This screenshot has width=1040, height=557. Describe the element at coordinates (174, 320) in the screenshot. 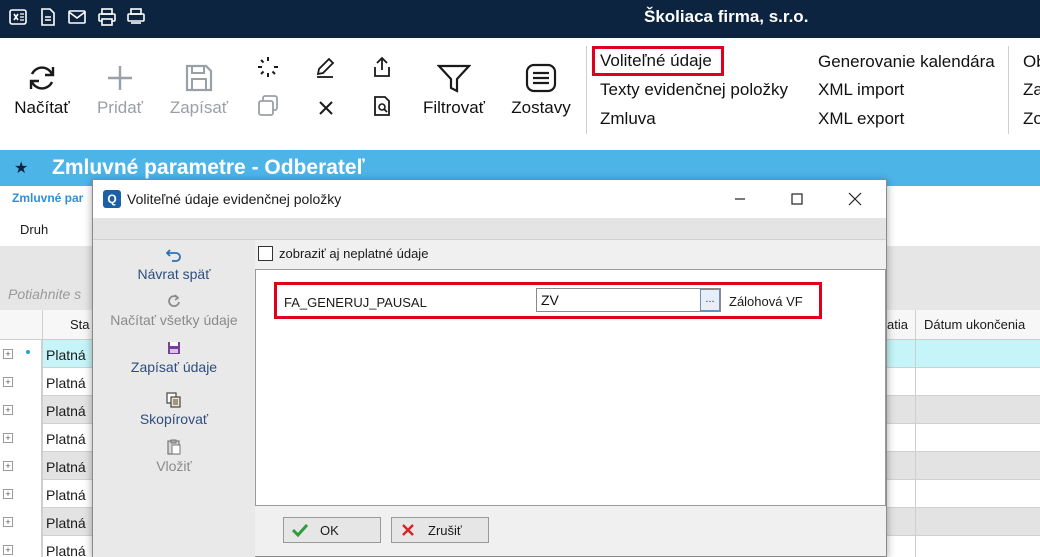

I see `load-all-label: Načítať všetky údaje` at that location.